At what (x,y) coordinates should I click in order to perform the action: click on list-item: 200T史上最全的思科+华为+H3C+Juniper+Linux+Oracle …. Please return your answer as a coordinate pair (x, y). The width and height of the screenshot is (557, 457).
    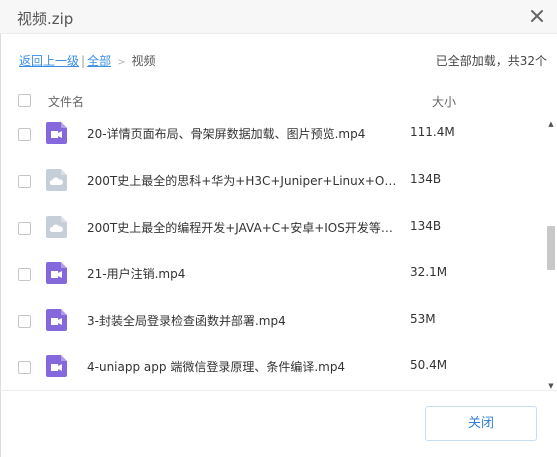
    Looking at the image, I should click on (272, 188).